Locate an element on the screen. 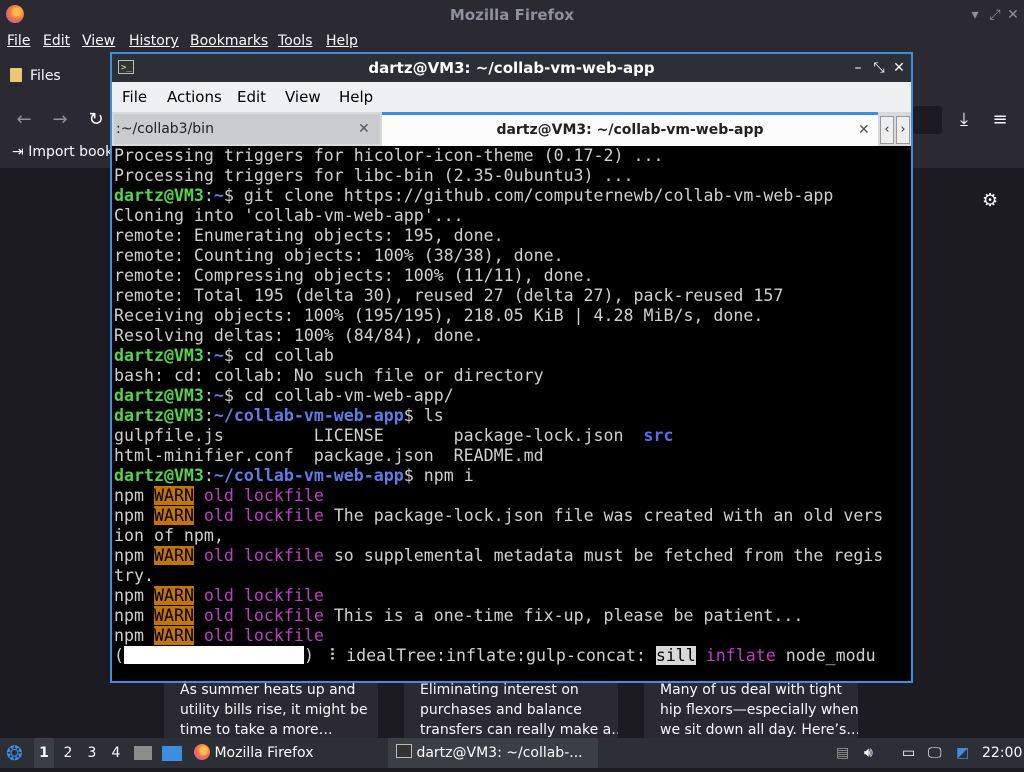 This screenshot has height=772, width=1024. command-text: $ cd collab-vm-web-app/ is located at coordinates (338, 395).